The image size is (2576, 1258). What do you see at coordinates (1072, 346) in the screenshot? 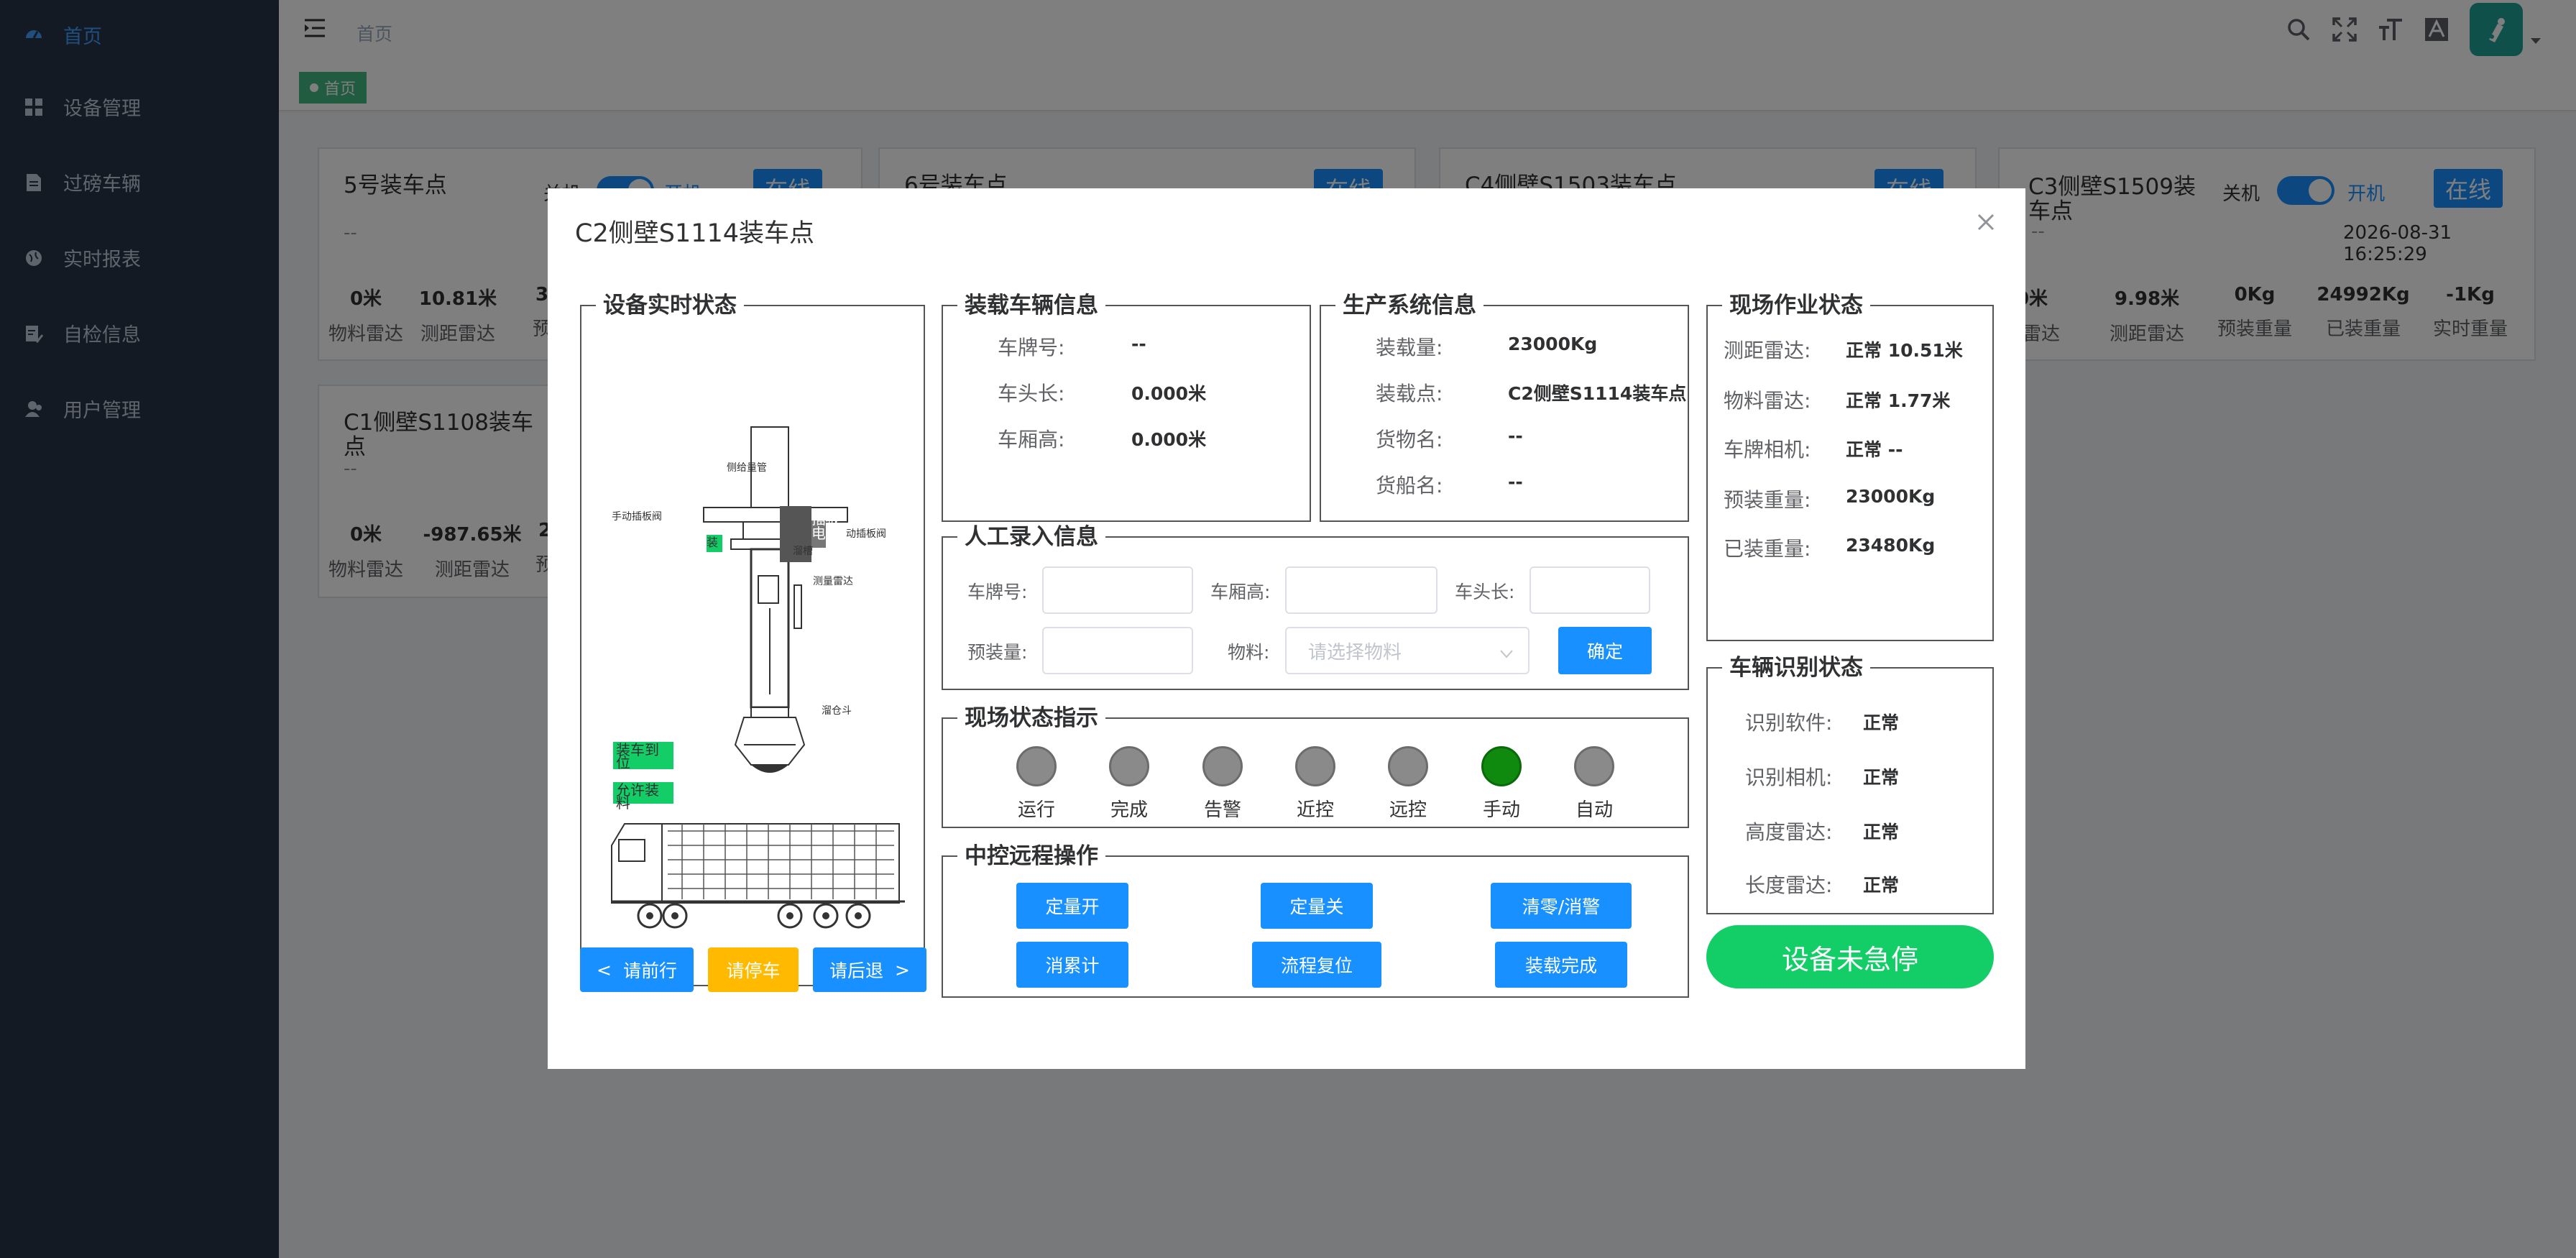
I see `info-row: 车牌号: --` at bounding box center [1072, 346].